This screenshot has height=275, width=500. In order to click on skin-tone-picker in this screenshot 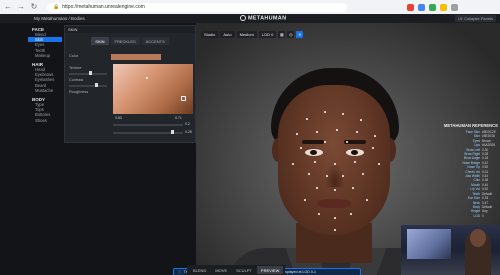, I will do `click(153, 89)`.